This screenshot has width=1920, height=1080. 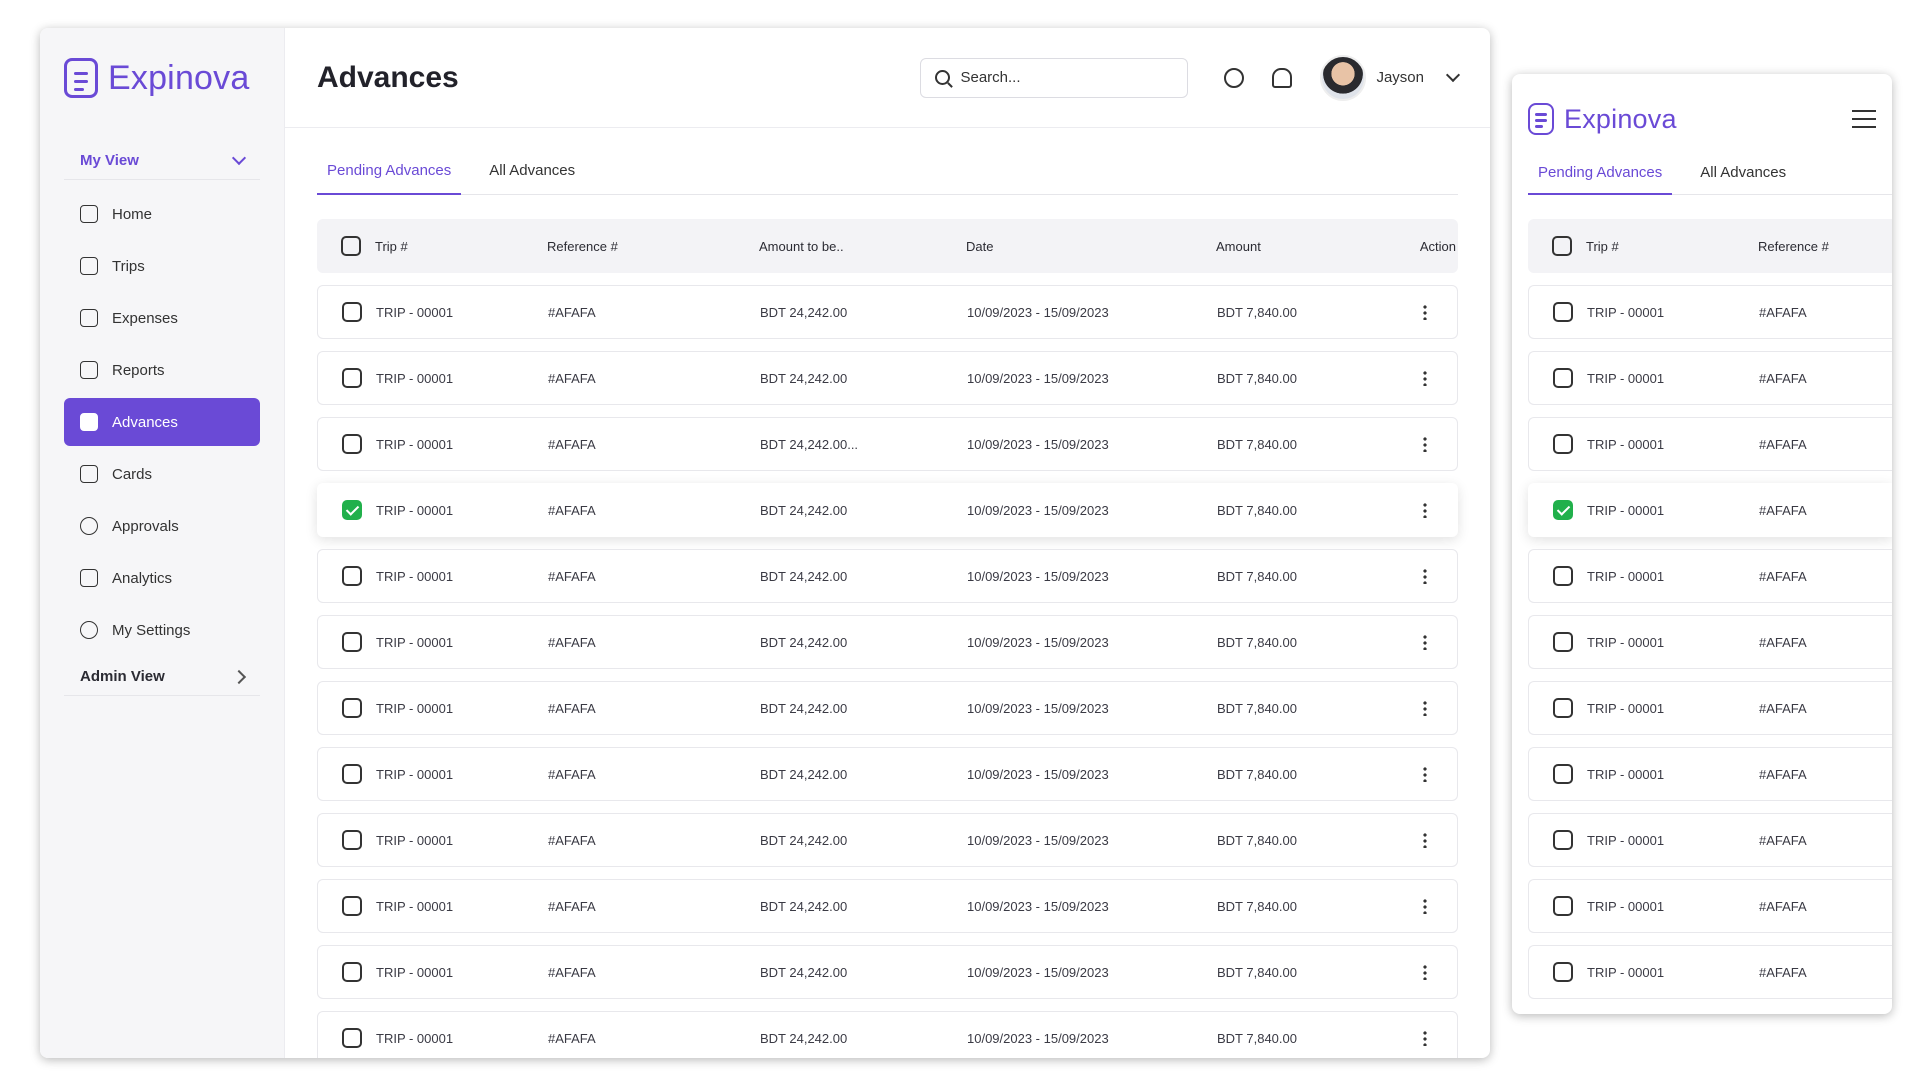 What do you see at coordinates (1602, 246) in the screenshot?
I see `mobile-column-trip: Trip #` at bounding box center [1602, 246].